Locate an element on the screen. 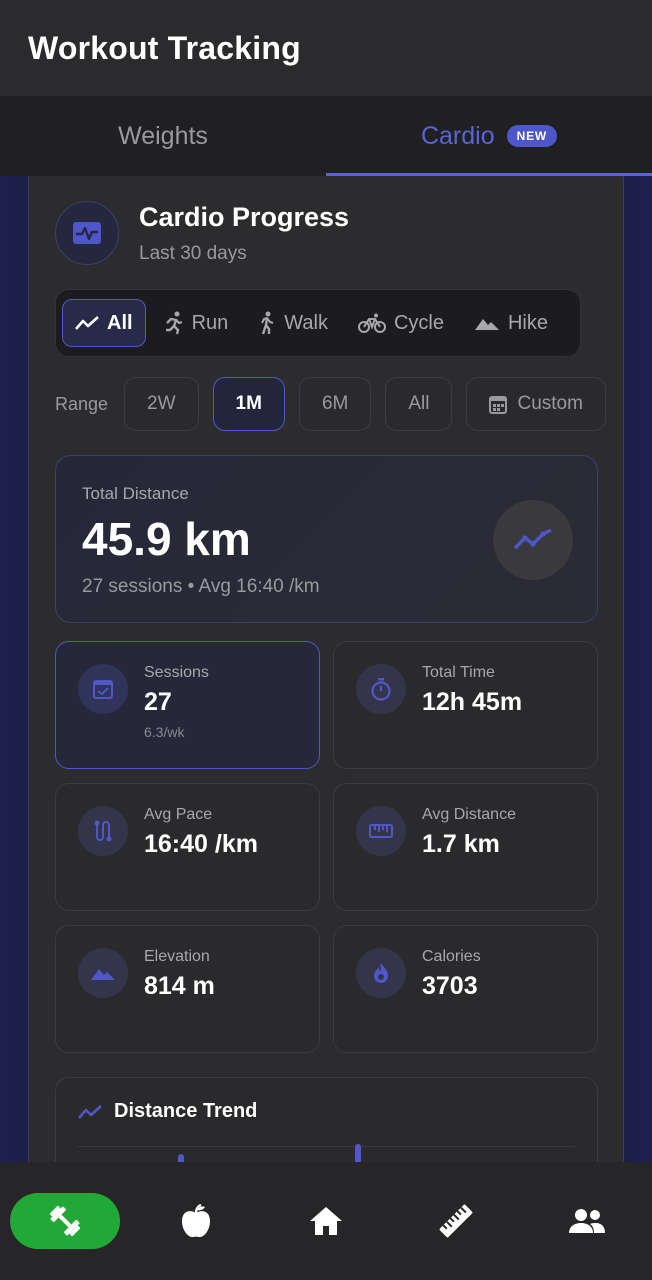  type-chip-walk: Walk is located at coordinates (293, 323).